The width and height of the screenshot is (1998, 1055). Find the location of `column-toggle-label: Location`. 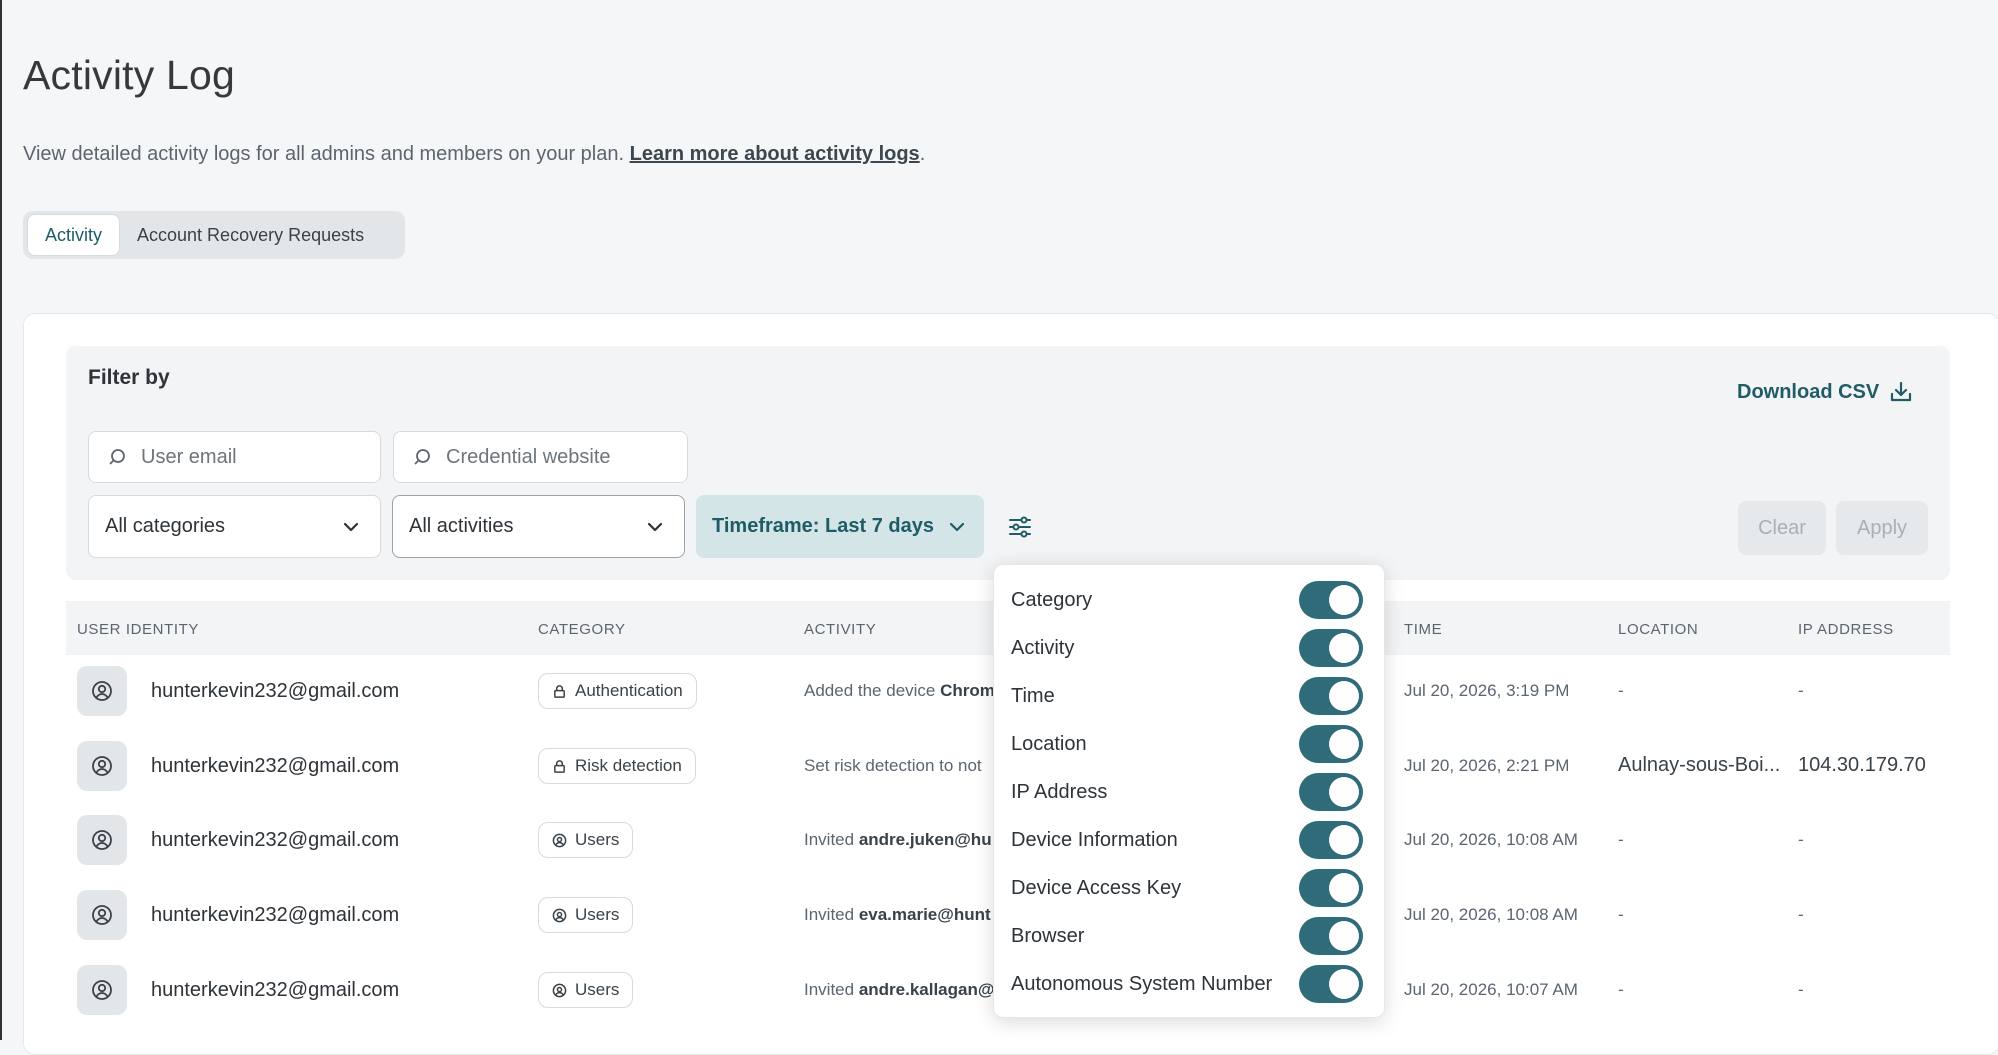

column-toggle-label: Location is located at coordinates (1049, 743).